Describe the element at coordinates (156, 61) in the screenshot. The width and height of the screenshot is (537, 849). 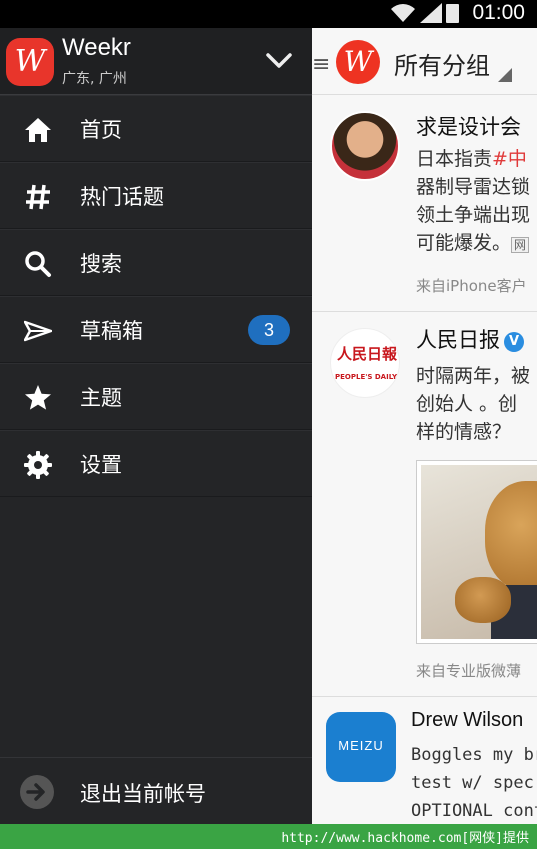
I see `account-switcher: W Weekr 广东, 广州` at that location.